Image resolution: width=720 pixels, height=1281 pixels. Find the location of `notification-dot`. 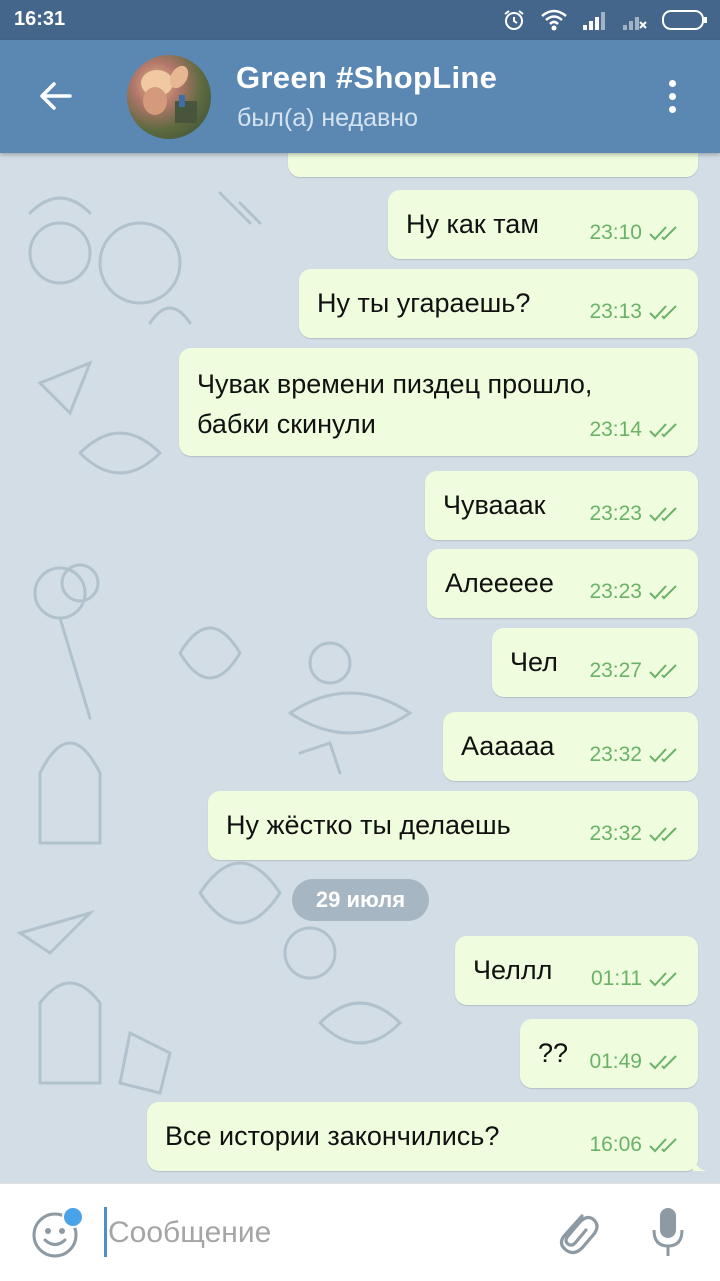

notification-dot is located at coordinates (73, 1217).